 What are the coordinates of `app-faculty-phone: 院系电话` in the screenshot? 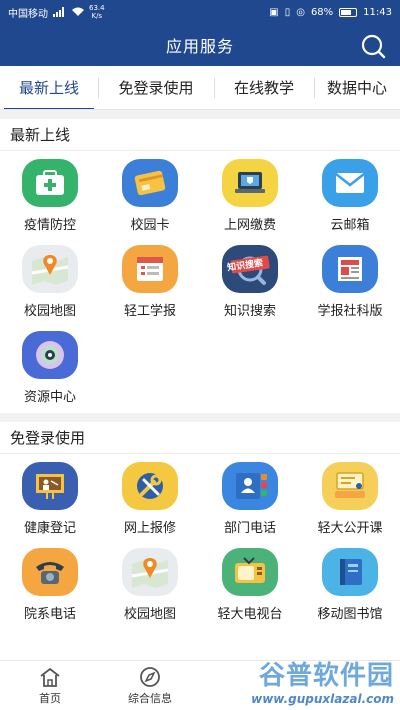 It's located at (50, 587).